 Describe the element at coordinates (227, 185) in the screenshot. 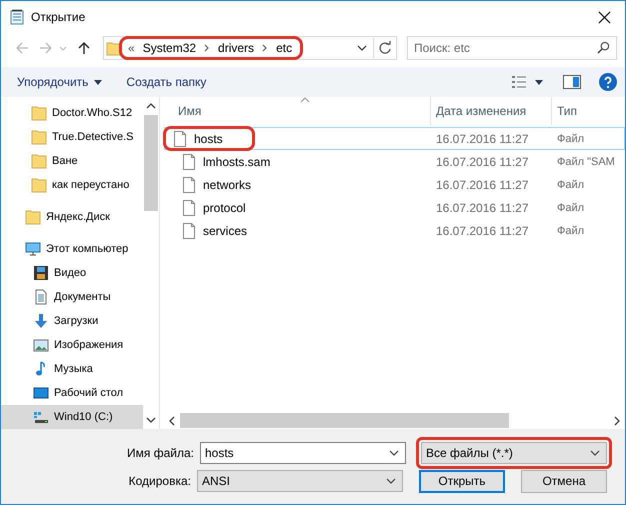

I see `file-name: networks` at that location.